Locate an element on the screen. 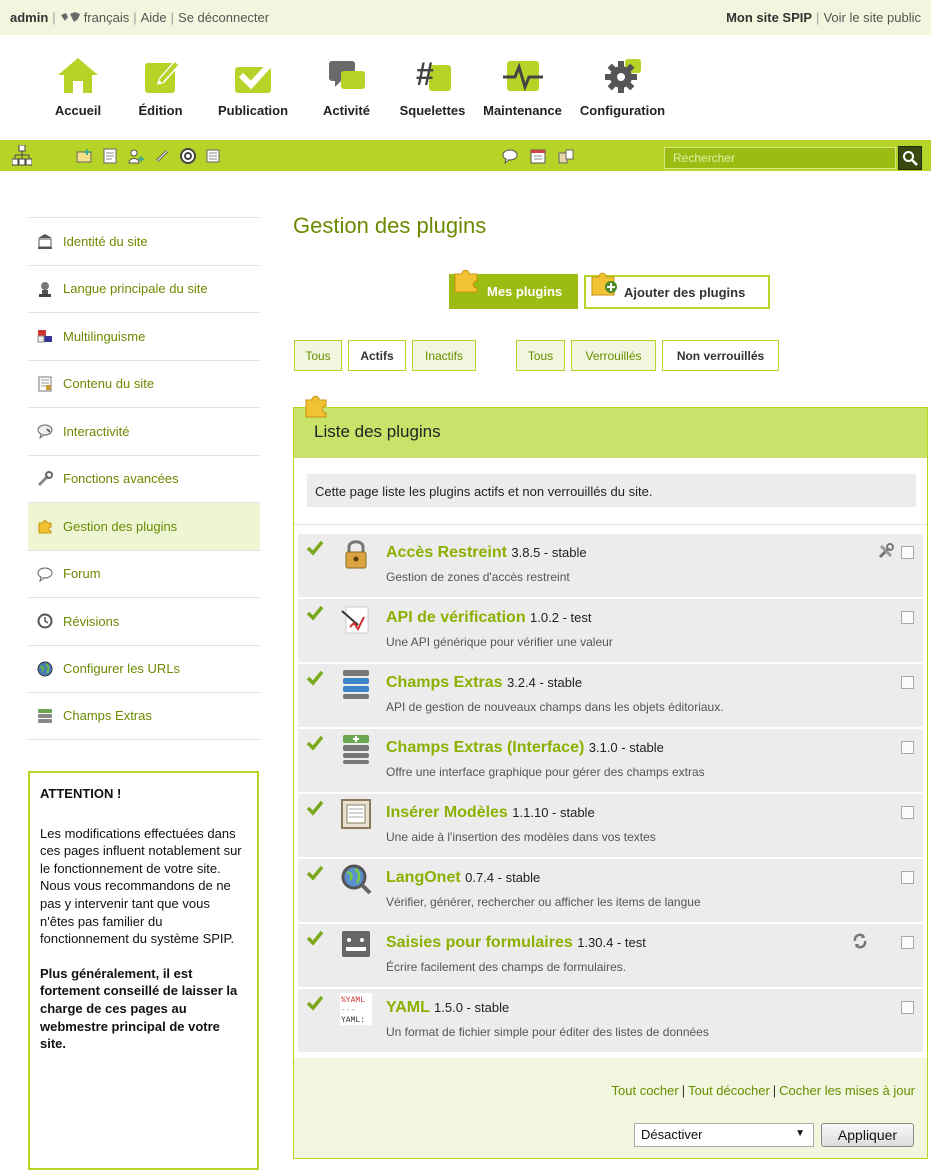  view-site-link: Voir le site public is located at coordinates (872, 17).